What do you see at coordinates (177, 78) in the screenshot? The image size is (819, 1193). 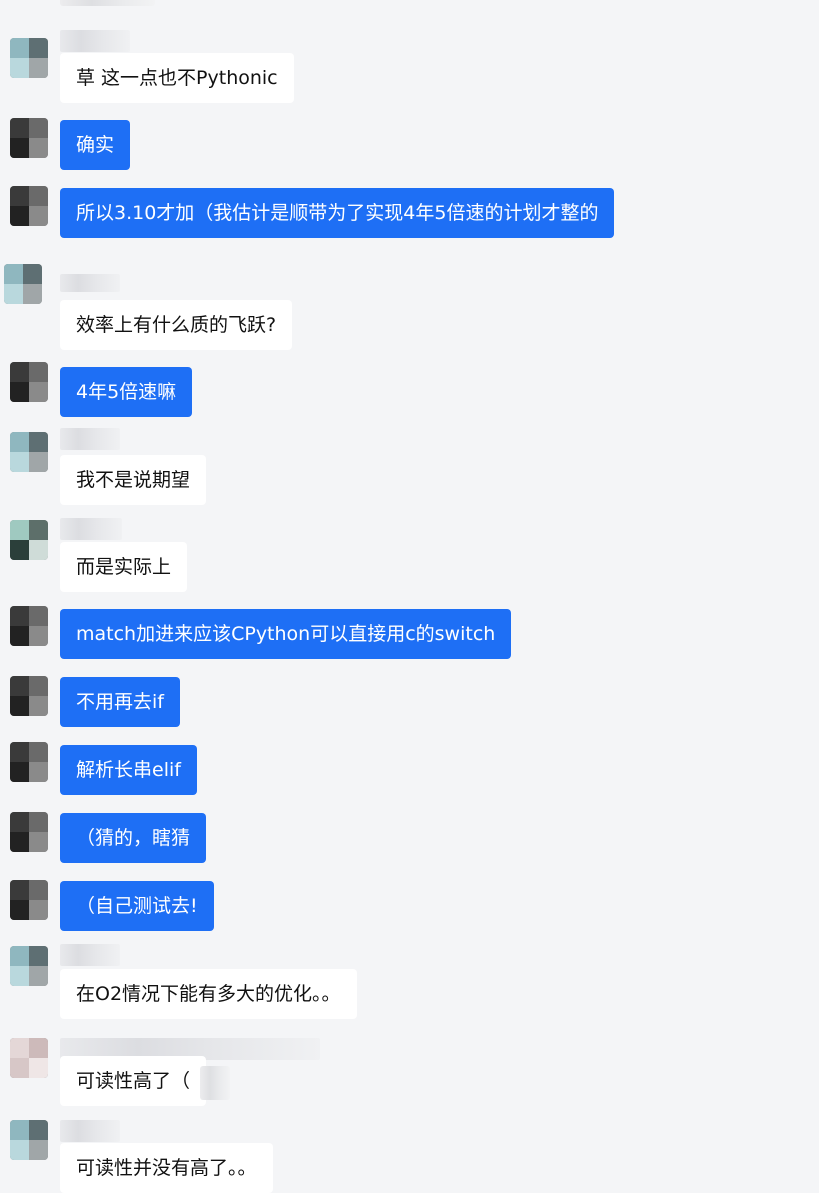 I see `message-bubble: 草 这一点也不Pythonic` at bounding box center [177, 78].